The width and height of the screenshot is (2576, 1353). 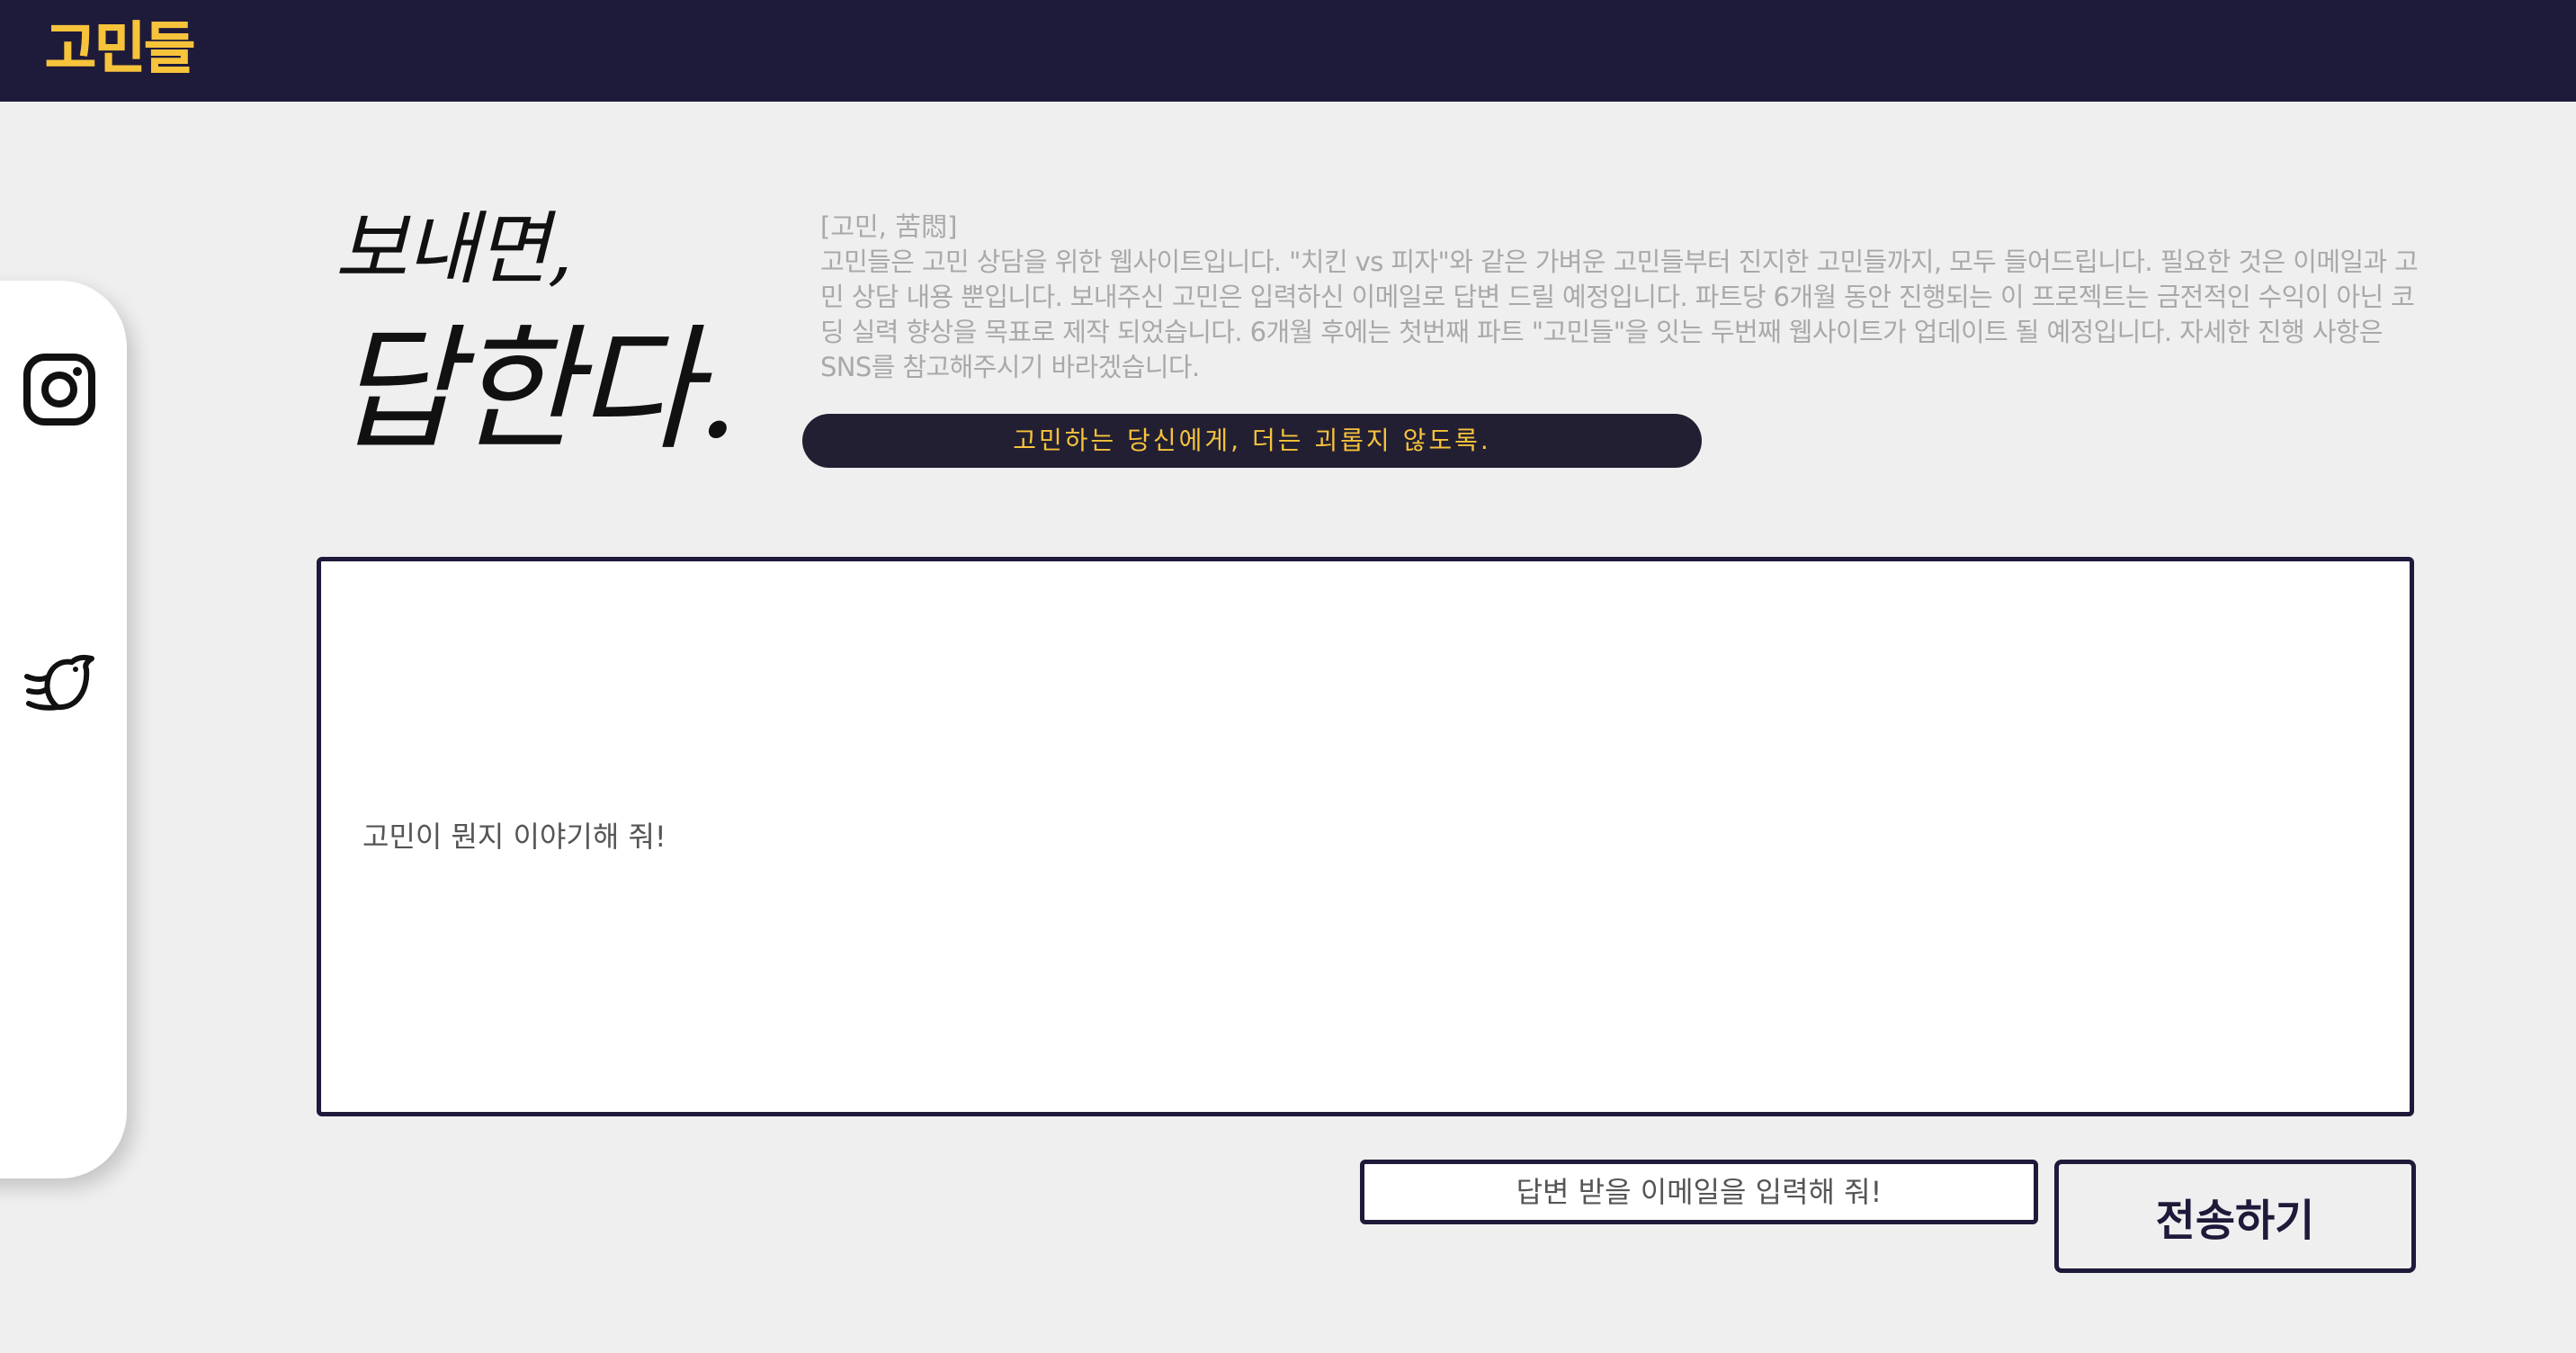 What do you see at coordinates (1252, 441) in the screenshot?
I see `slogan-banner: 고민하는 당신에게, 더는 괴롭지 않도록.` at bounding box center [1252, 441].